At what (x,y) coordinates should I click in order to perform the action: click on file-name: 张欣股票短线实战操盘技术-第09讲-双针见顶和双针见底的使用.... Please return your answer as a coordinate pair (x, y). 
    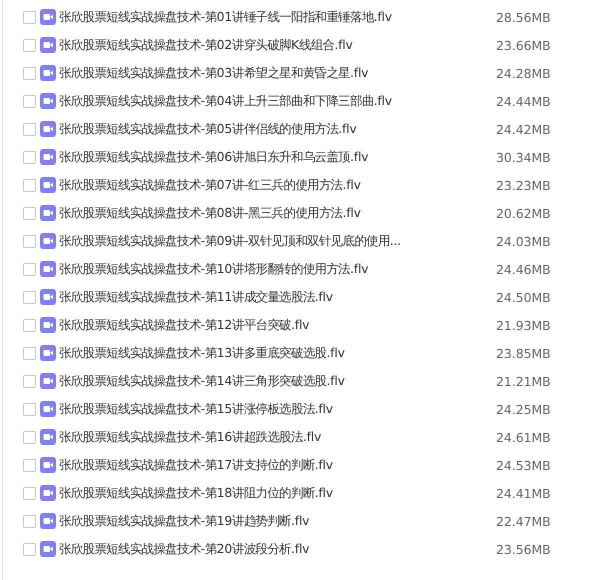
    Looking at the image, I should click on (269, 241).